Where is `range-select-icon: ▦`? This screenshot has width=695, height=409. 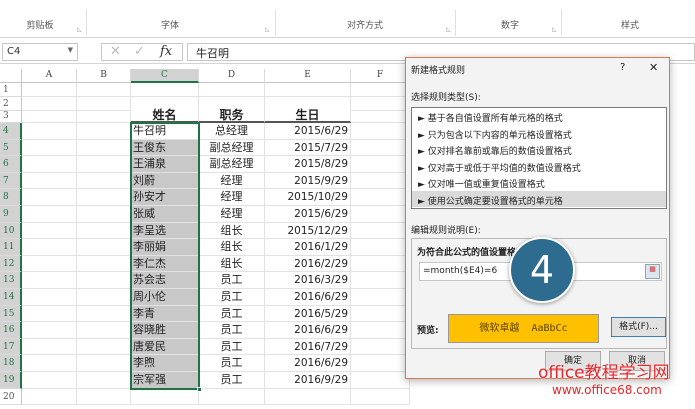 range-select-icon: ▦ is located at coordinates (652, 271).